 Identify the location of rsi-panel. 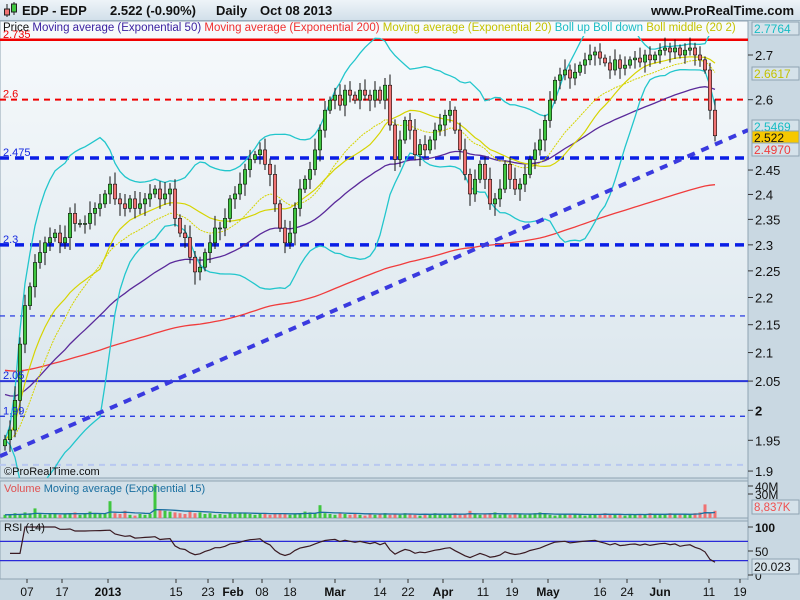
(374, 550).